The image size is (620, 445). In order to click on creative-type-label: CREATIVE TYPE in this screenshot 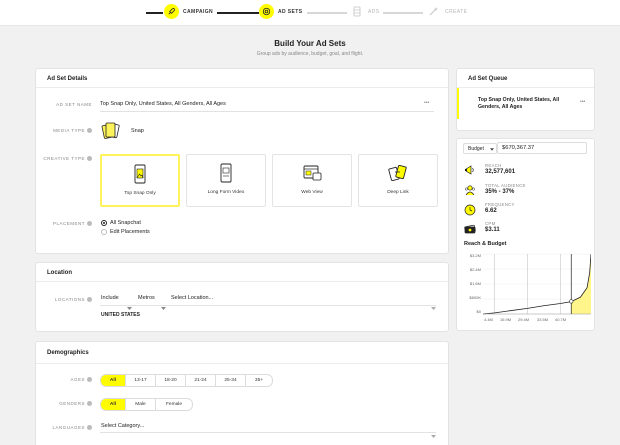, I will do `click(62, 159)`.